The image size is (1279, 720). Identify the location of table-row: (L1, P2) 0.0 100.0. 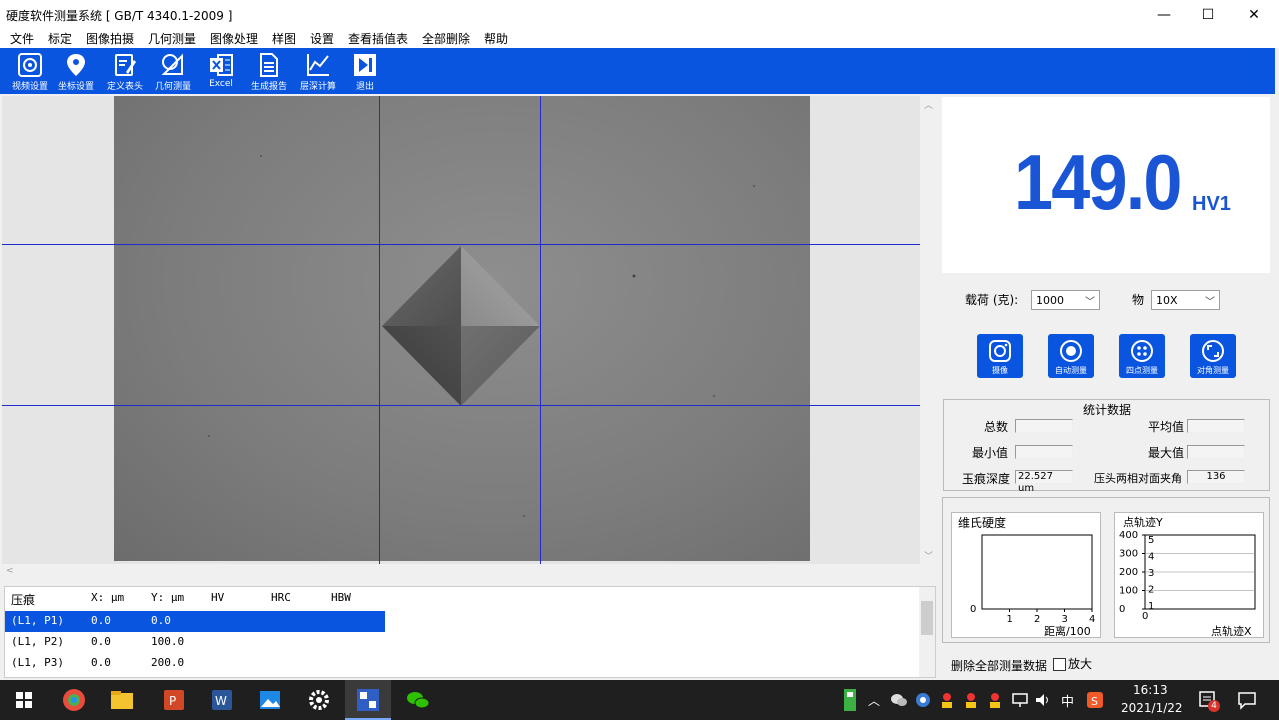
(195, 642).